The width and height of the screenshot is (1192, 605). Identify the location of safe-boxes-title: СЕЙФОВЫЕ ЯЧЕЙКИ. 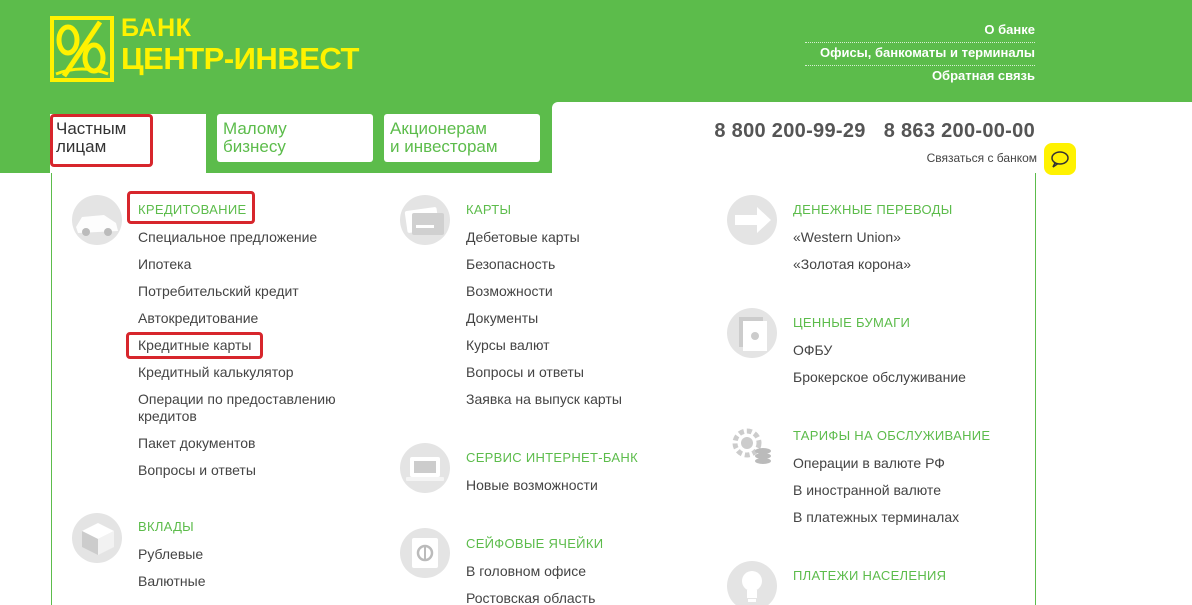
(534, 543).